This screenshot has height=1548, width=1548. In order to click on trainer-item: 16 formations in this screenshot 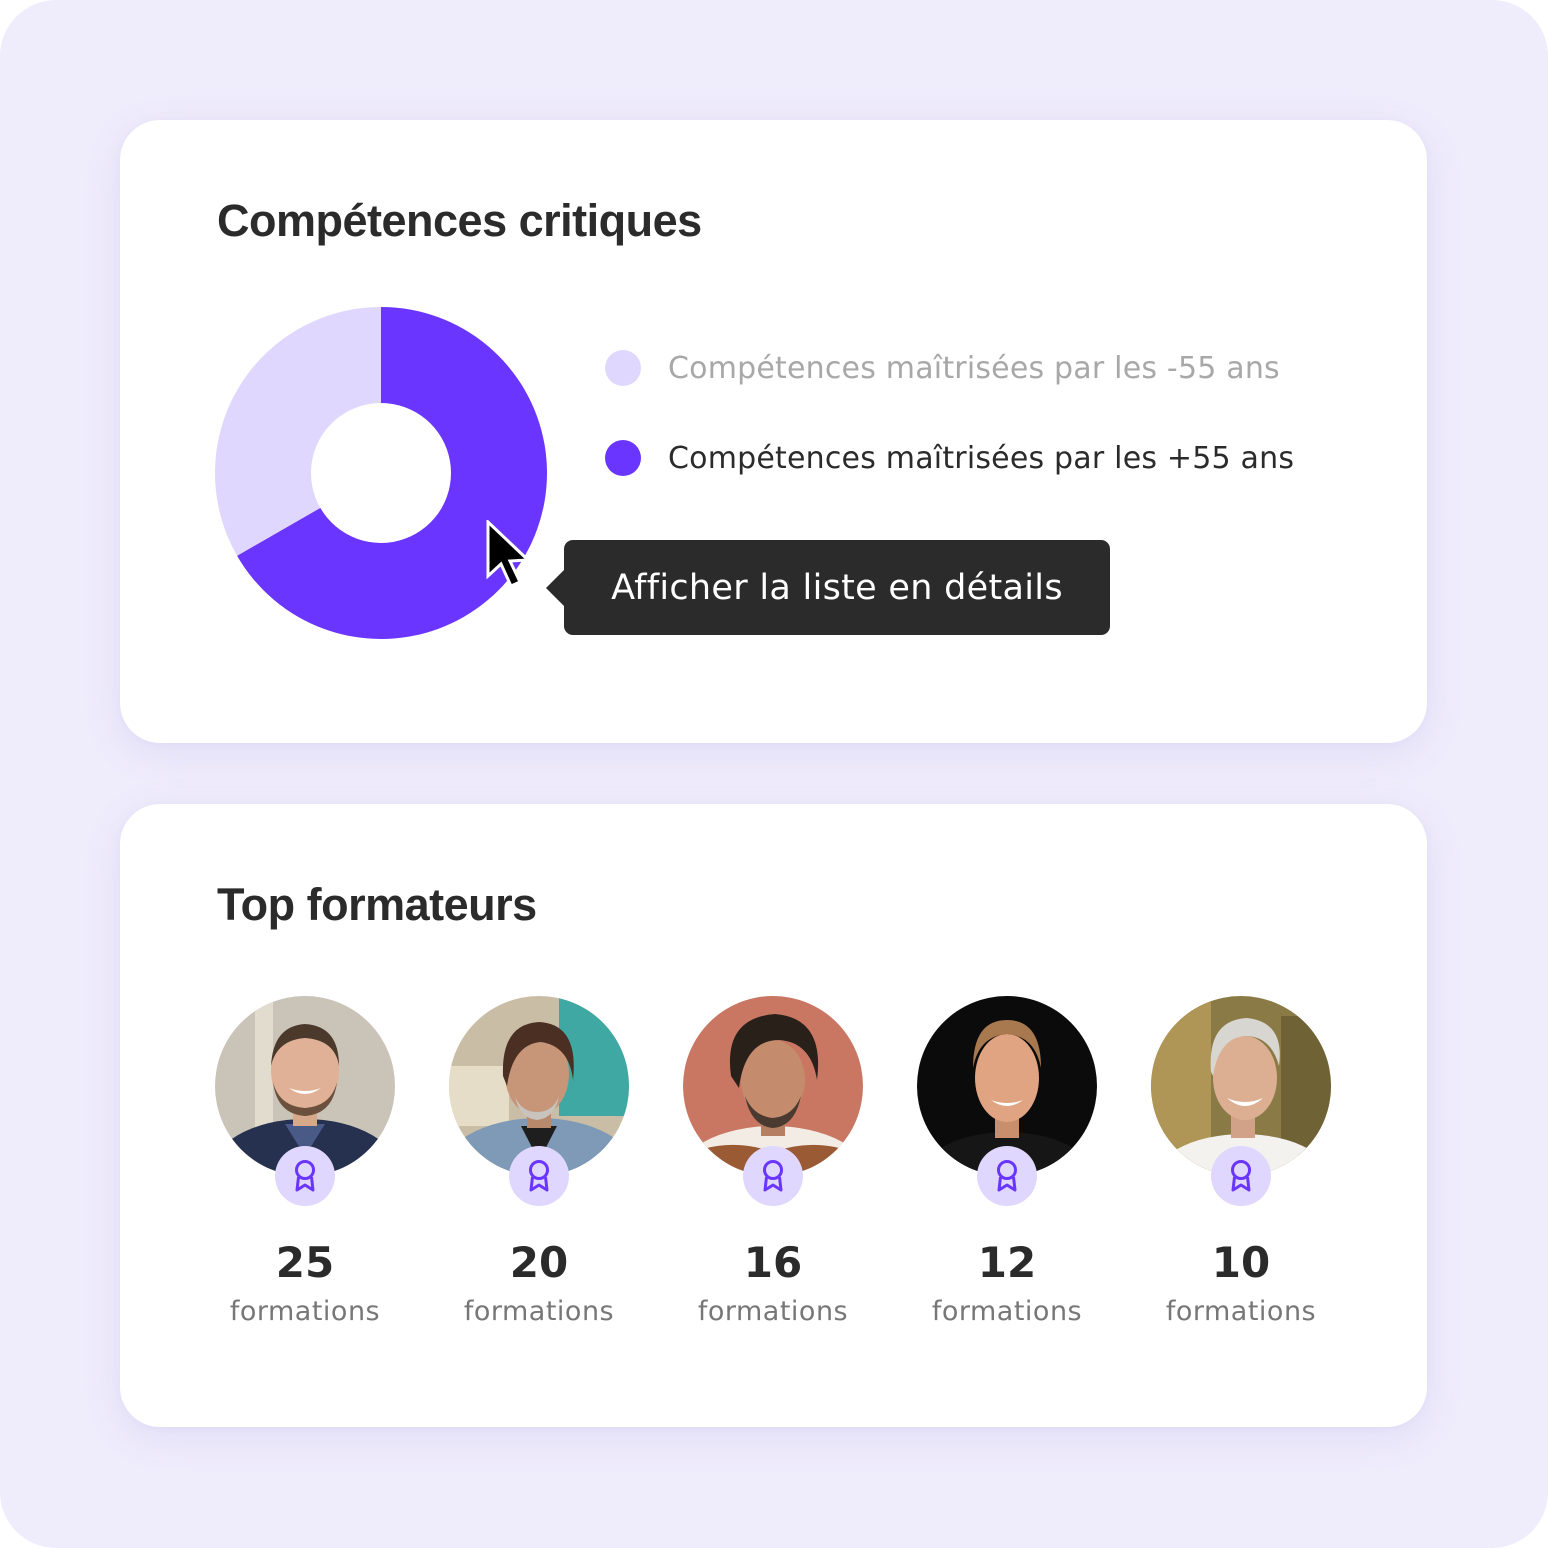, I will do `click(773, 1176)`.